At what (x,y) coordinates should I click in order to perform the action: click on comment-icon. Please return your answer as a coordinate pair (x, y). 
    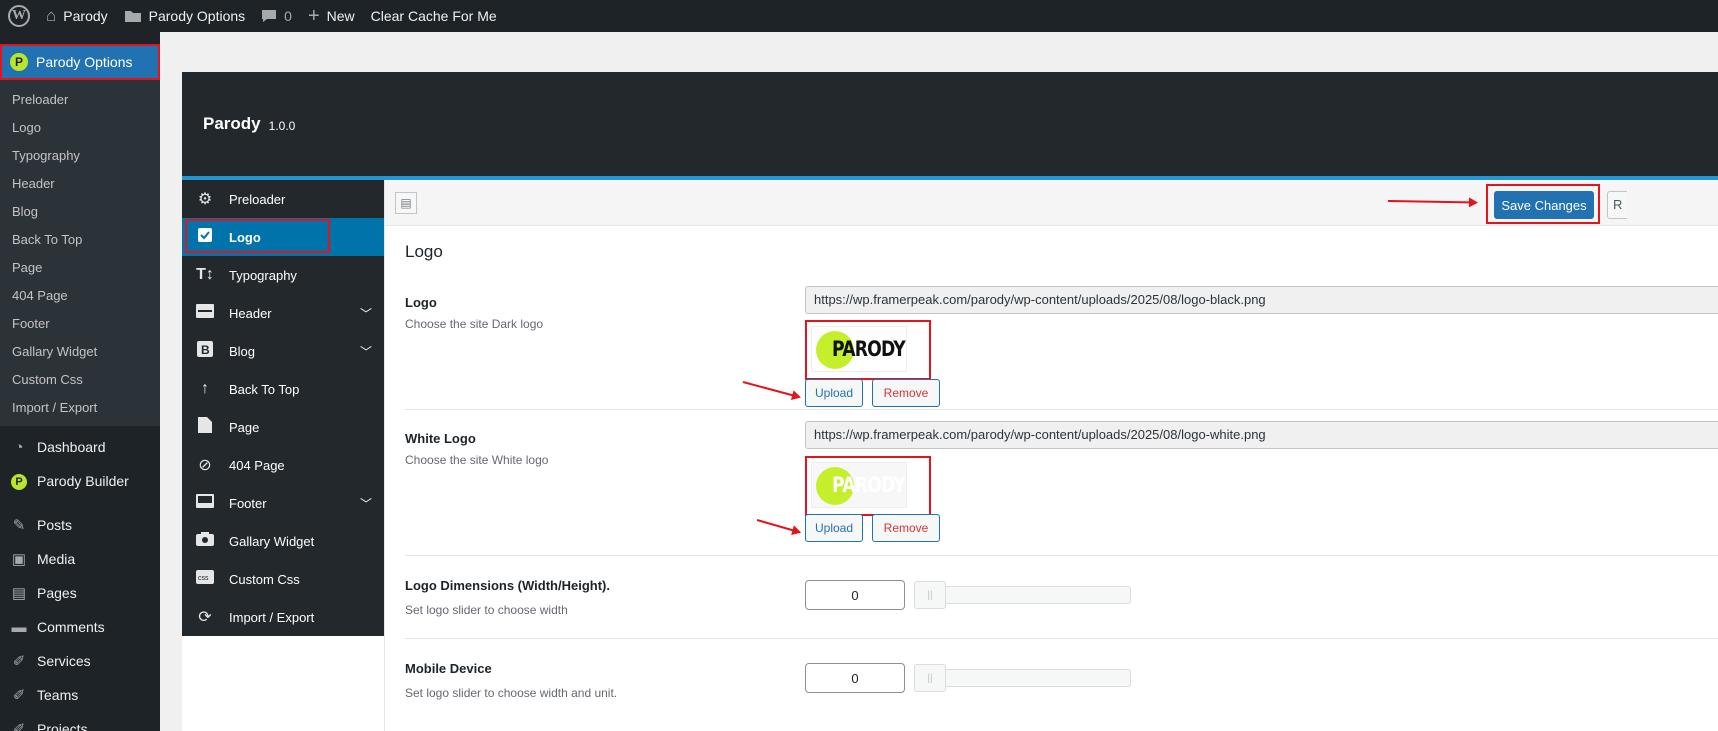
    Looking at the image, I should click on (269, 16).